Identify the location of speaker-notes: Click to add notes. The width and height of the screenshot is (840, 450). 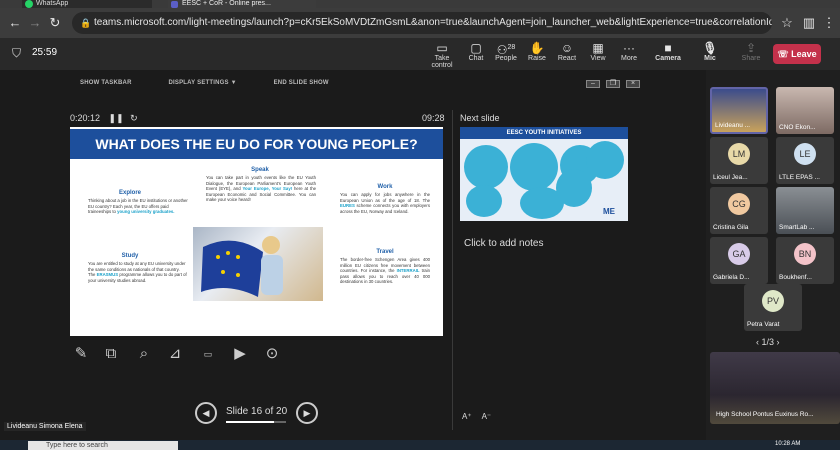
(504, 243).